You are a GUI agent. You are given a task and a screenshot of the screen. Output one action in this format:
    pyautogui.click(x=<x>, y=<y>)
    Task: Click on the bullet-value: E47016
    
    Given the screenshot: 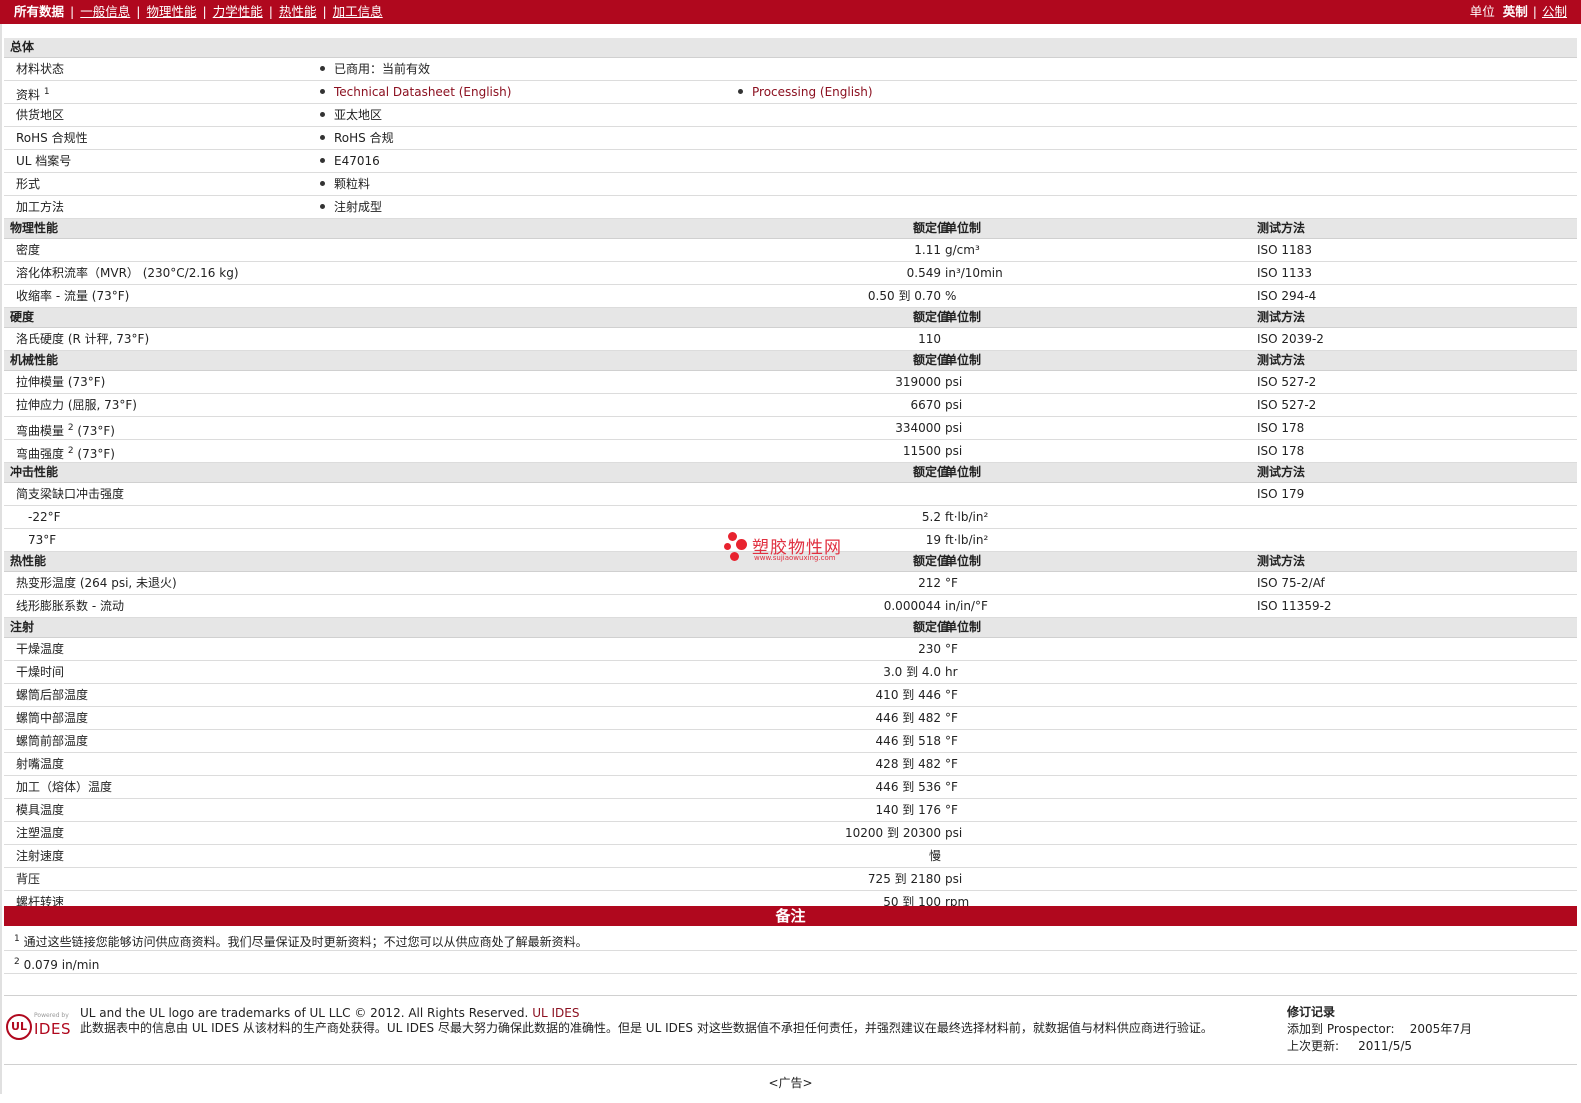 What is the action you would take?
    pyautogui.click(x=350, y=161)
    